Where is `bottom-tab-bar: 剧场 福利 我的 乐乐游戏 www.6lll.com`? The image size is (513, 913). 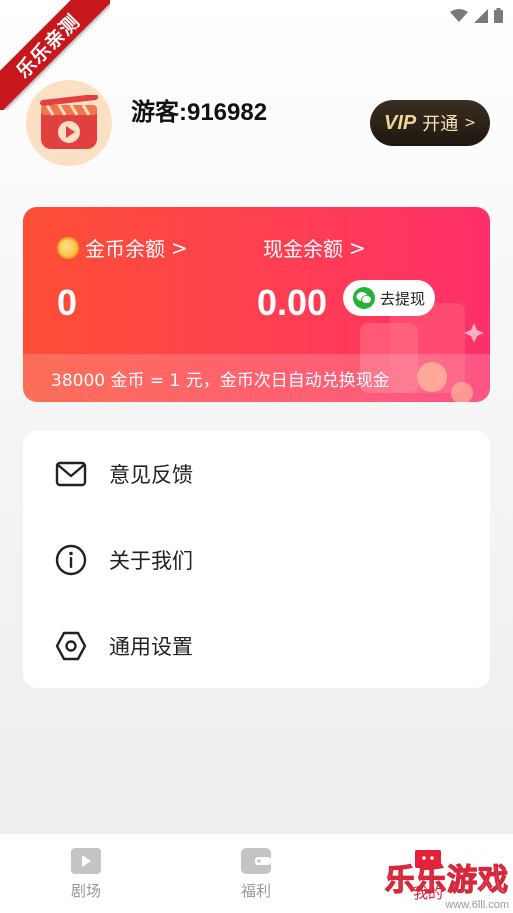 bottom-tab-bar: 剧场 福利 我的 乐乐游戏 www.6lll.com is located at coordinates (256, 873).